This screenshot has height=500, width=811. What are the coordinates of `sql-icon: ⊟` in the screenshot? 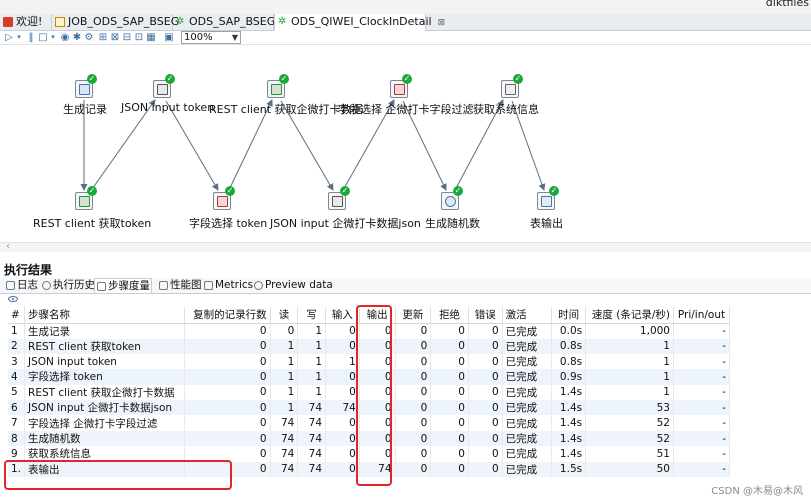 It's located at (127, 37).